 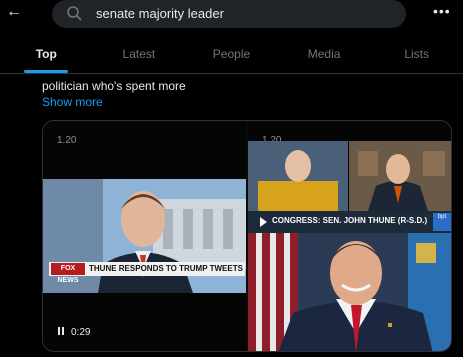 I want to click on news-chyron: FOX NEWS THUNE RESPONDS TO TRUMP TWEETS, so click(x=147, y=273).